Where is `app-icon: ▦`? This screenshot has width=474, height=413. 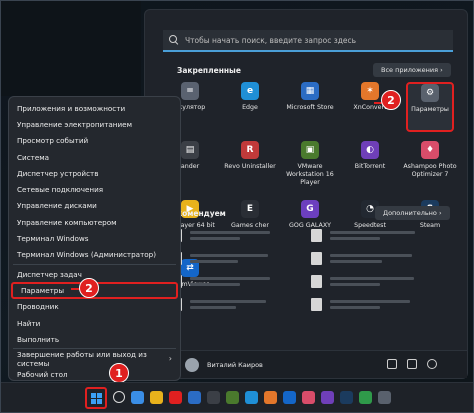 app-icon: ▦ is located at coordinates (310, 91).